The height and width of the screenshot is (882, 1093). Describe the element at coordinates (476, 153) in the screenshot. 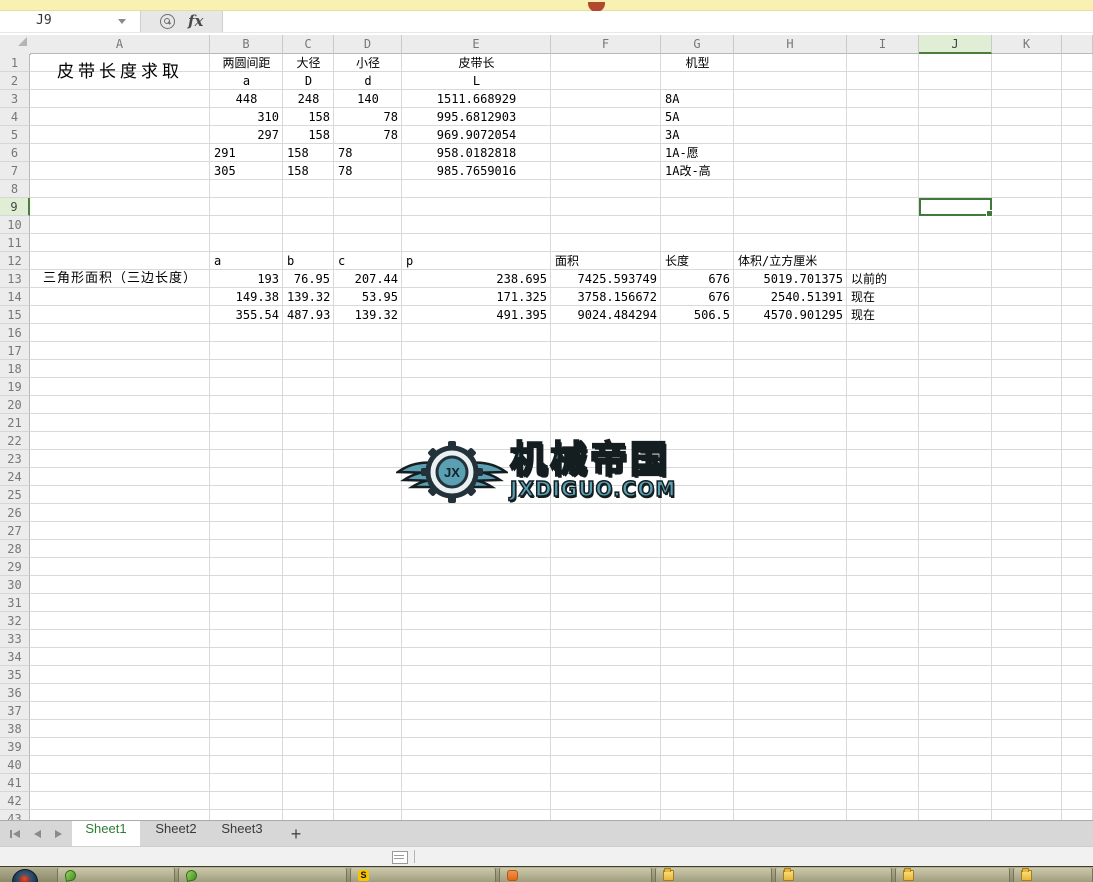

I see `cell-E6: 958.0182818` at that location.